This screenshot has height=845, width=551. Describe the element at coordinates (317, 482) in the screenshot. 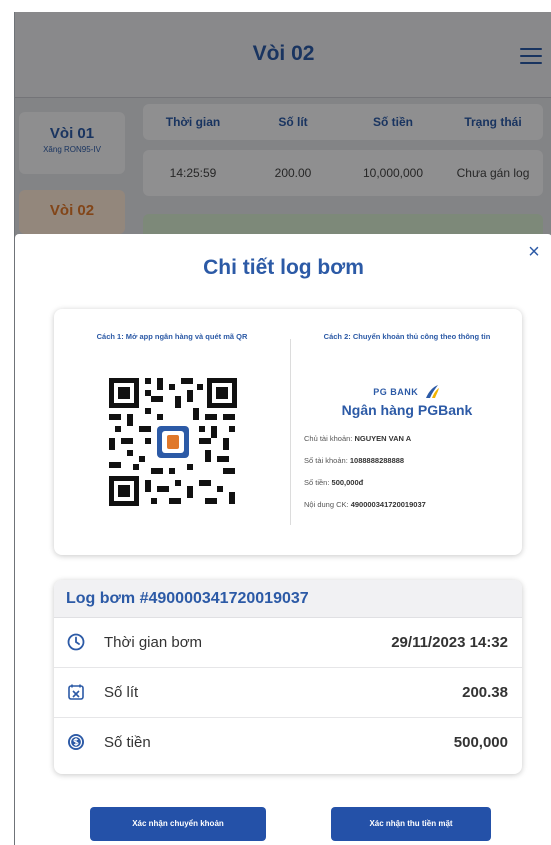

I see `amount-label: Số tiền:` at that location.